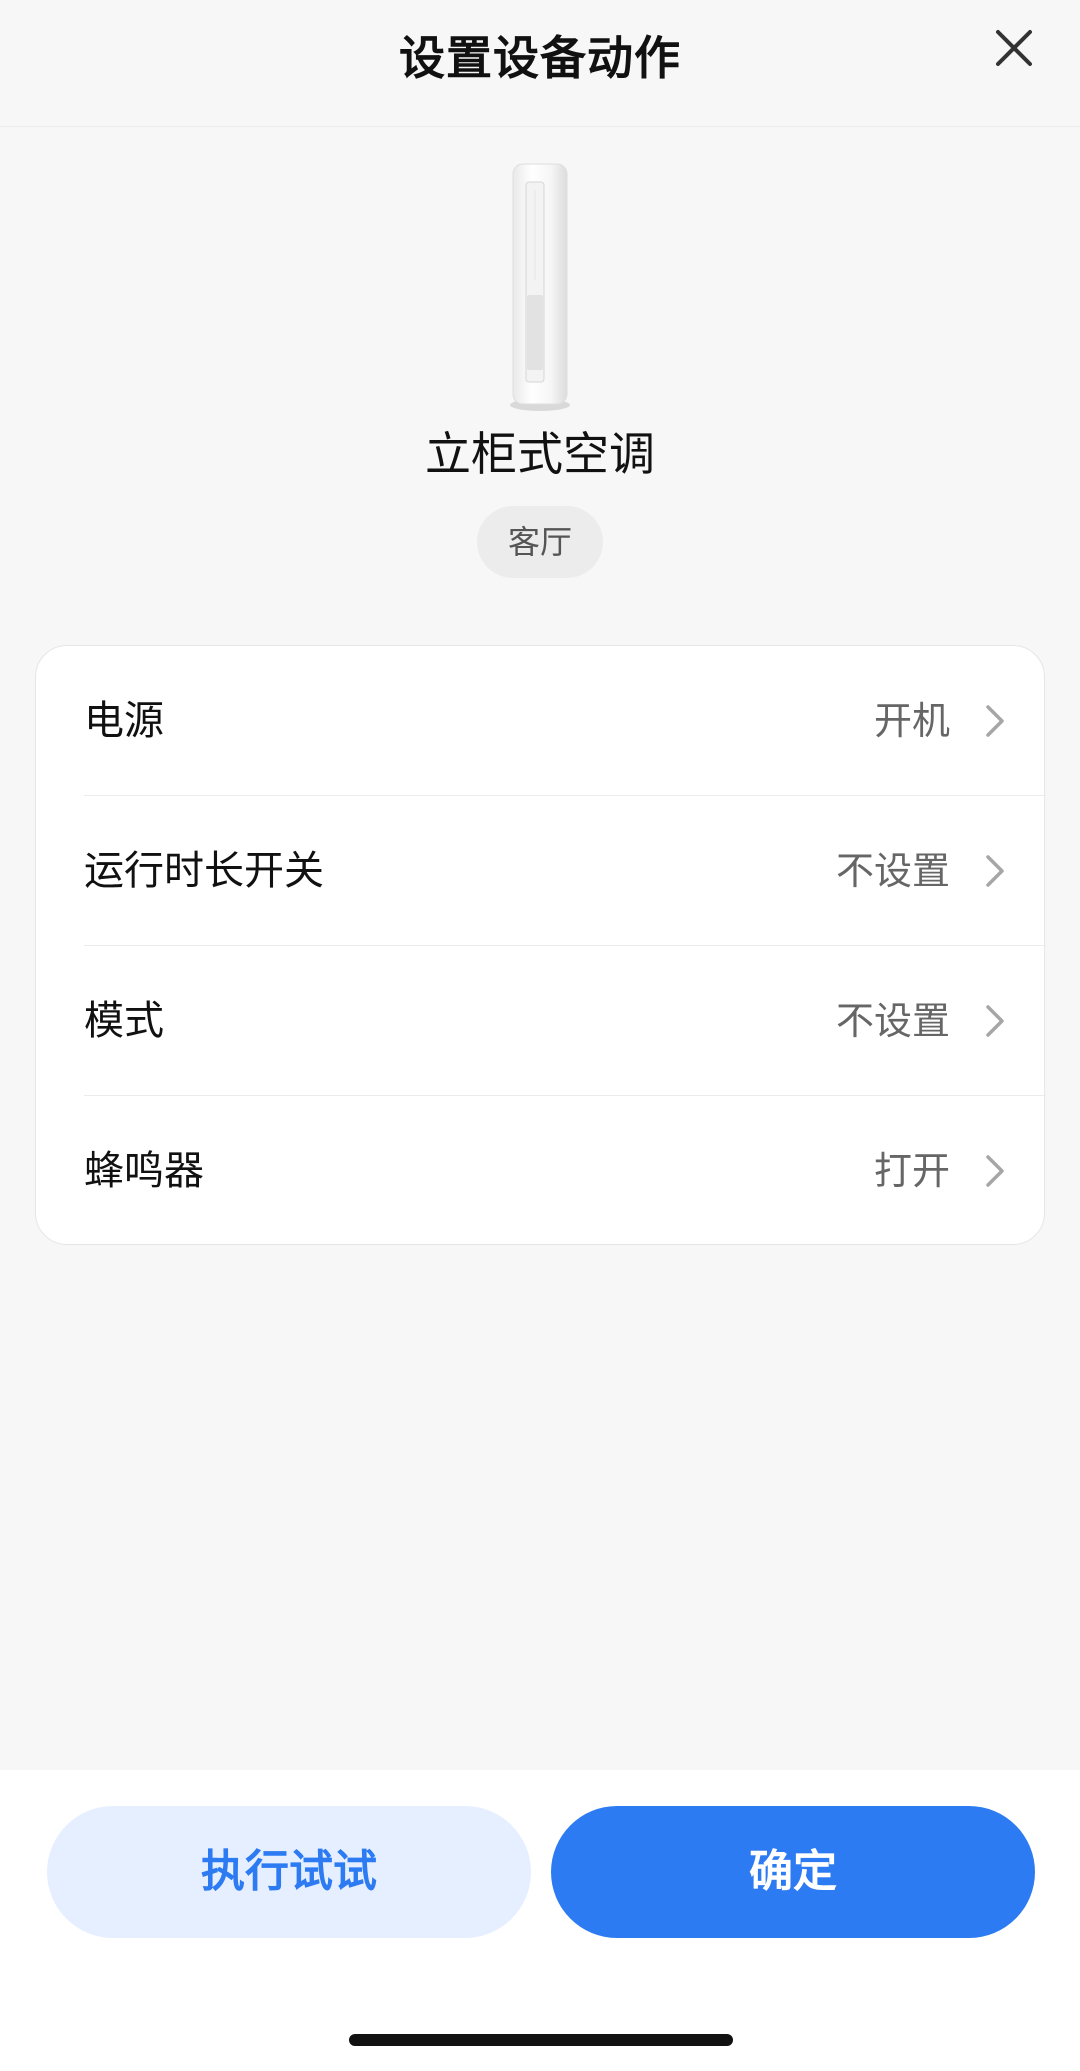 The image size is (1080, 2071). I want to click on setting-value: 打开, so click(911, 1171).